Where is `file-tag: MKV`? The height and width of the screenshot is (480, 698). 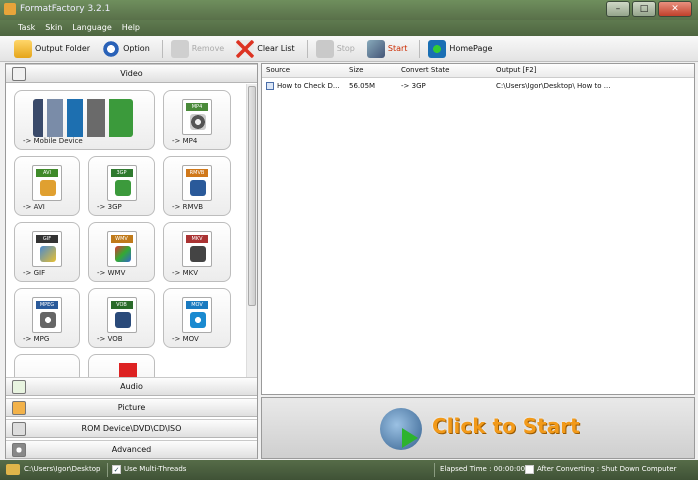
file-tag: MKV is located at coordinates (197, 239).